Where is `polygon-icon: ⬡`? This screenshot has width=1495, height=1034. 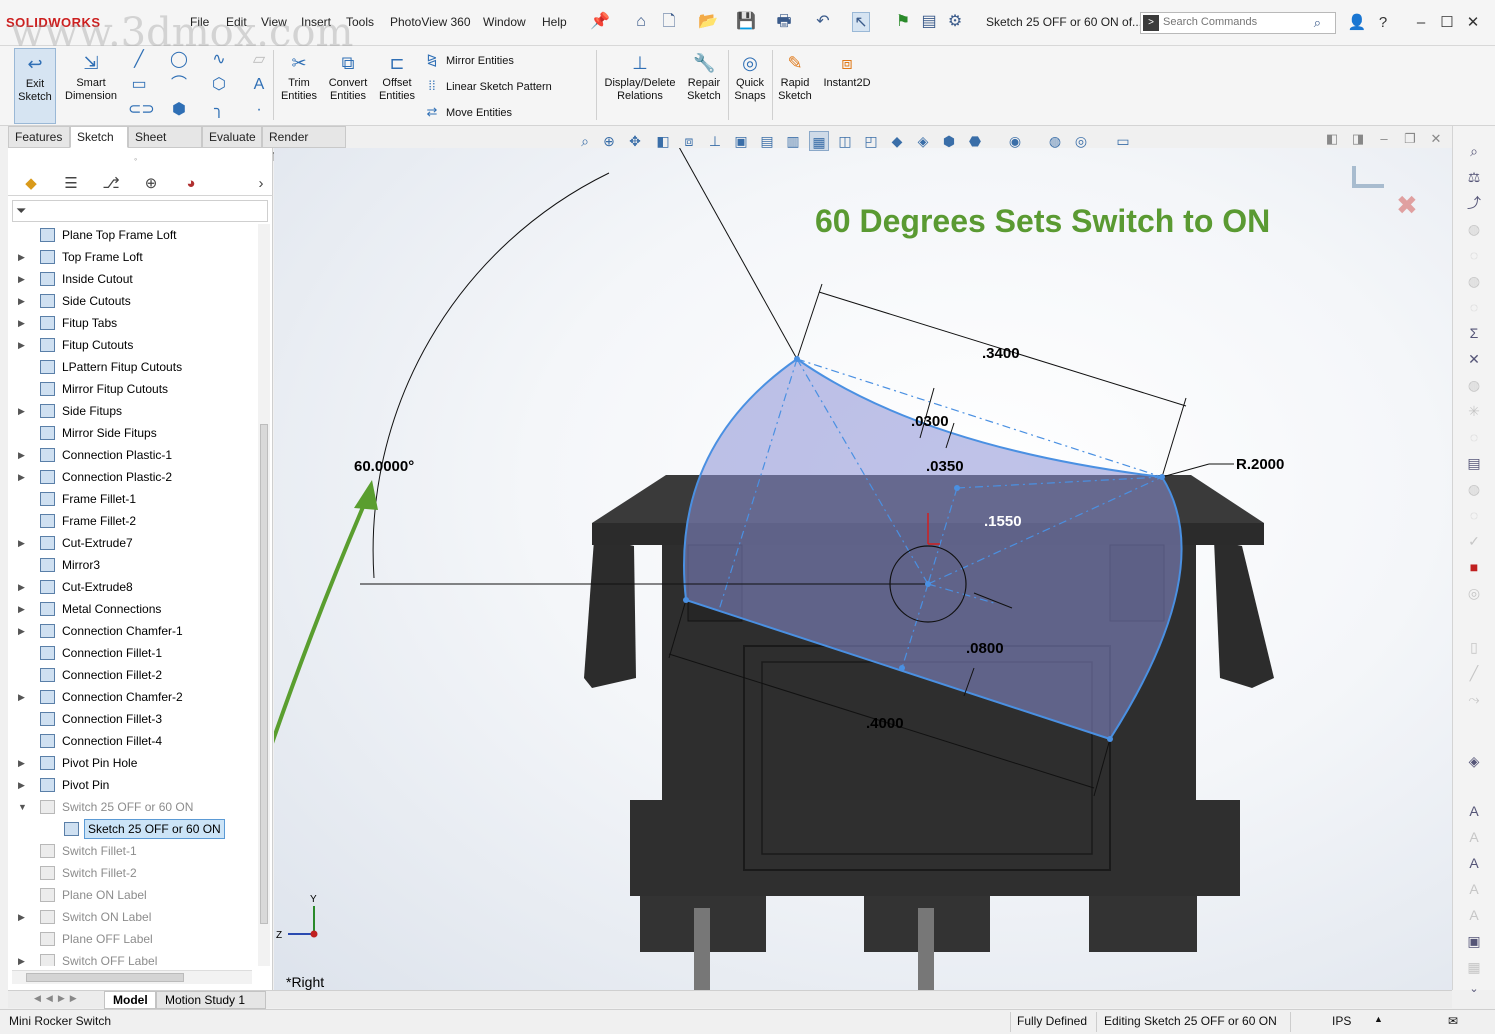
polygon-icon: ⬡ is located at coordinates (219, 85).